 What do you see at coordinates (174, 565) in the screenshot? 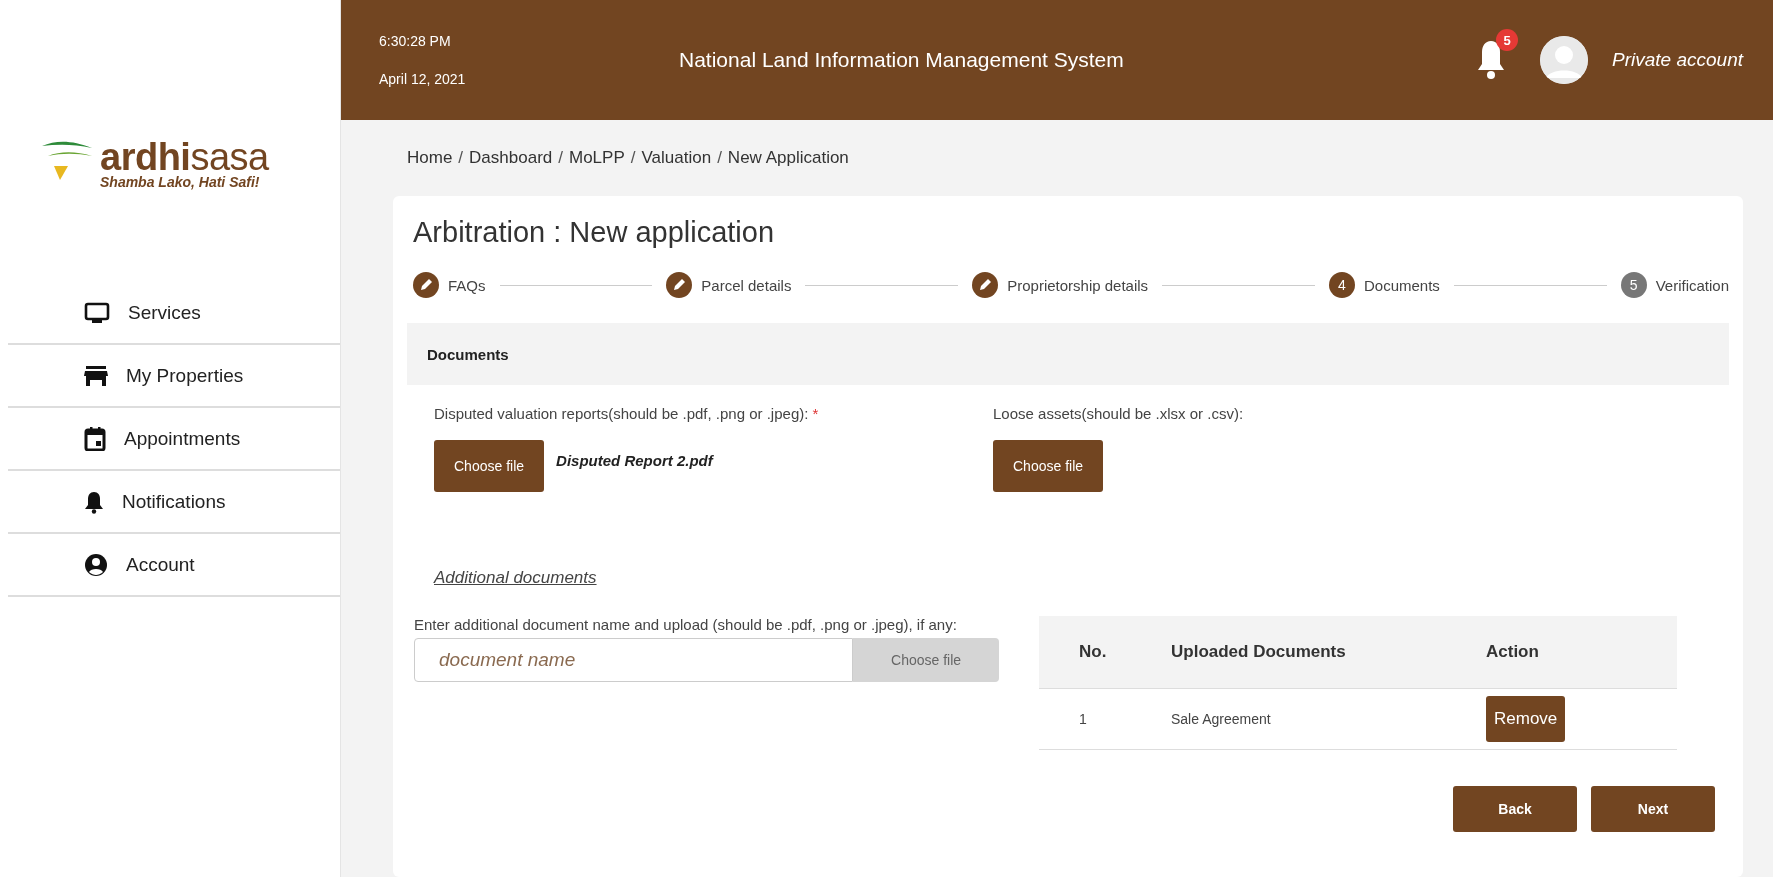
I see `sidebar-item: Account` at bounding box center [174, 565].